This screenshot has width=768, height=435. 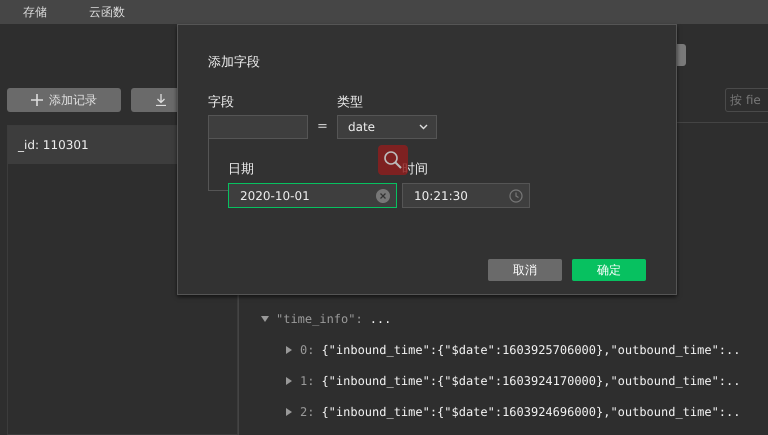 I want to click on field-label: 字段, so click(x=221, y=102).